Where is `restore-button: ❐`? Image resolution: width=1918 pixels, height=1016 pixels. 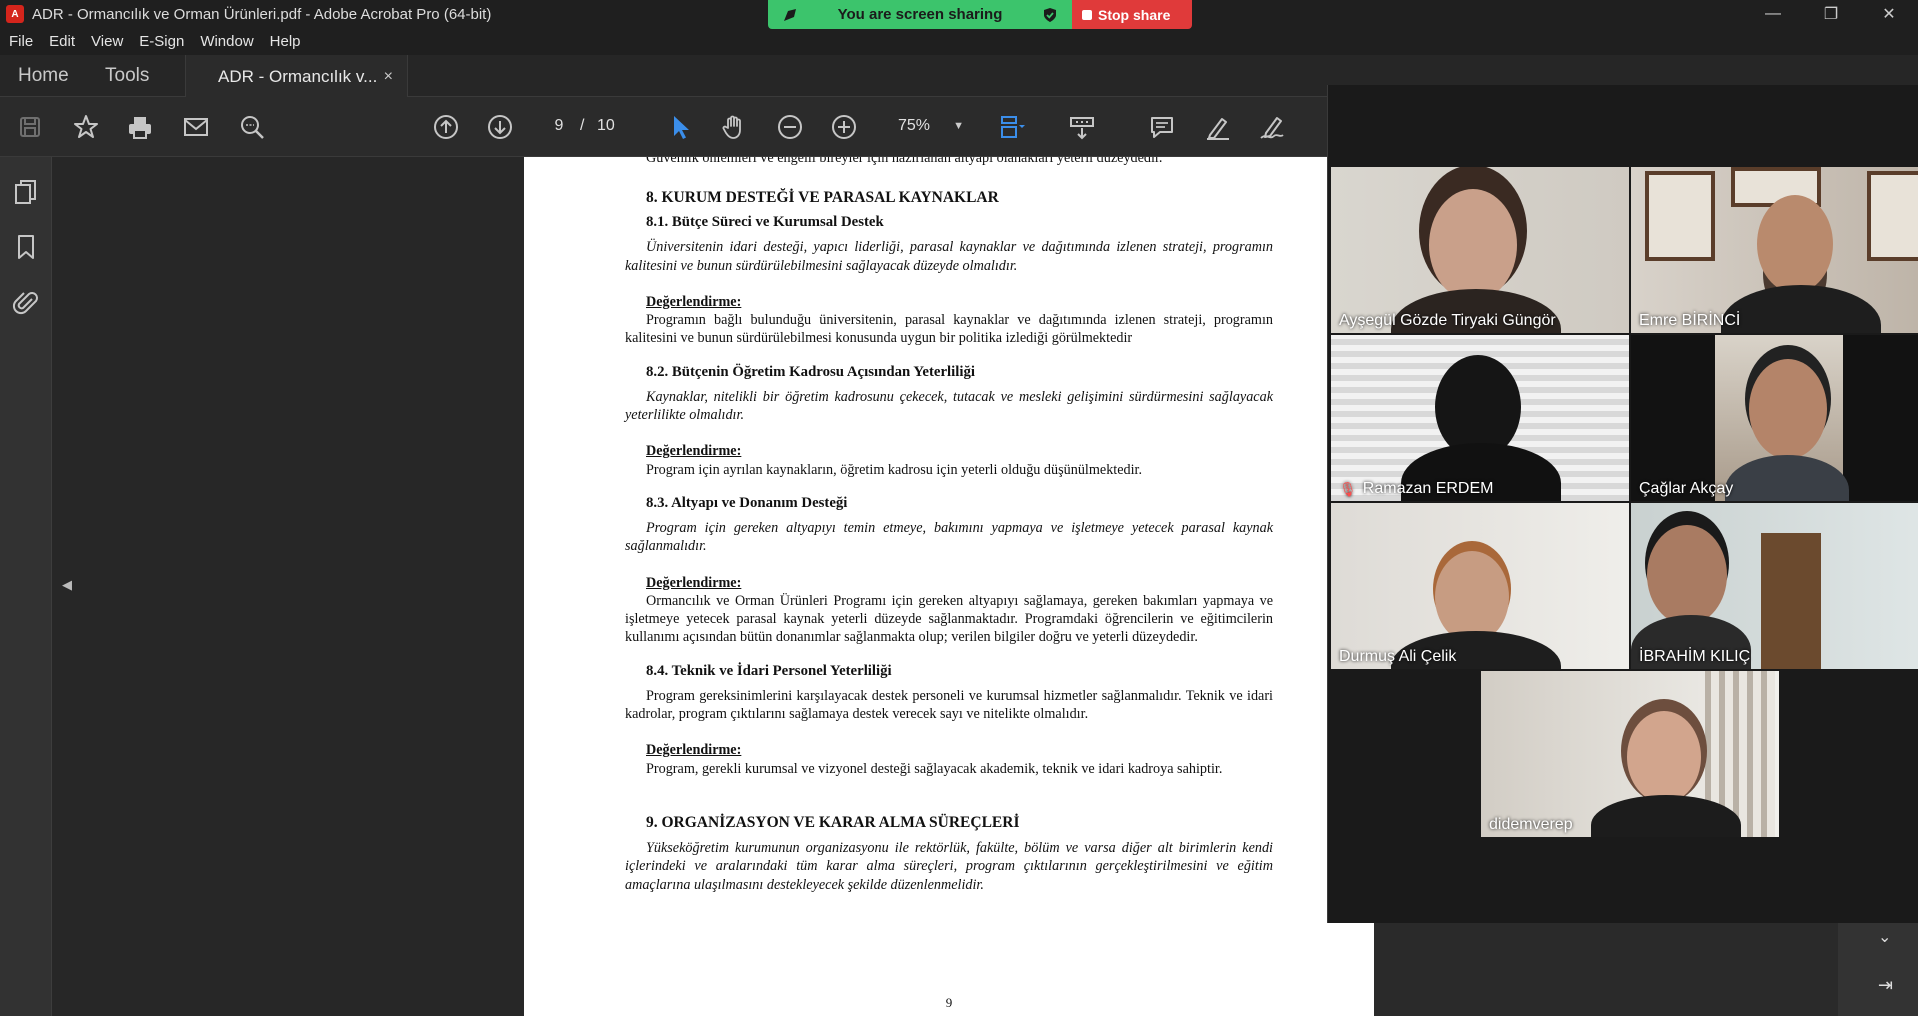 restore-button: ❐ is located at coordinates (1831, 14).